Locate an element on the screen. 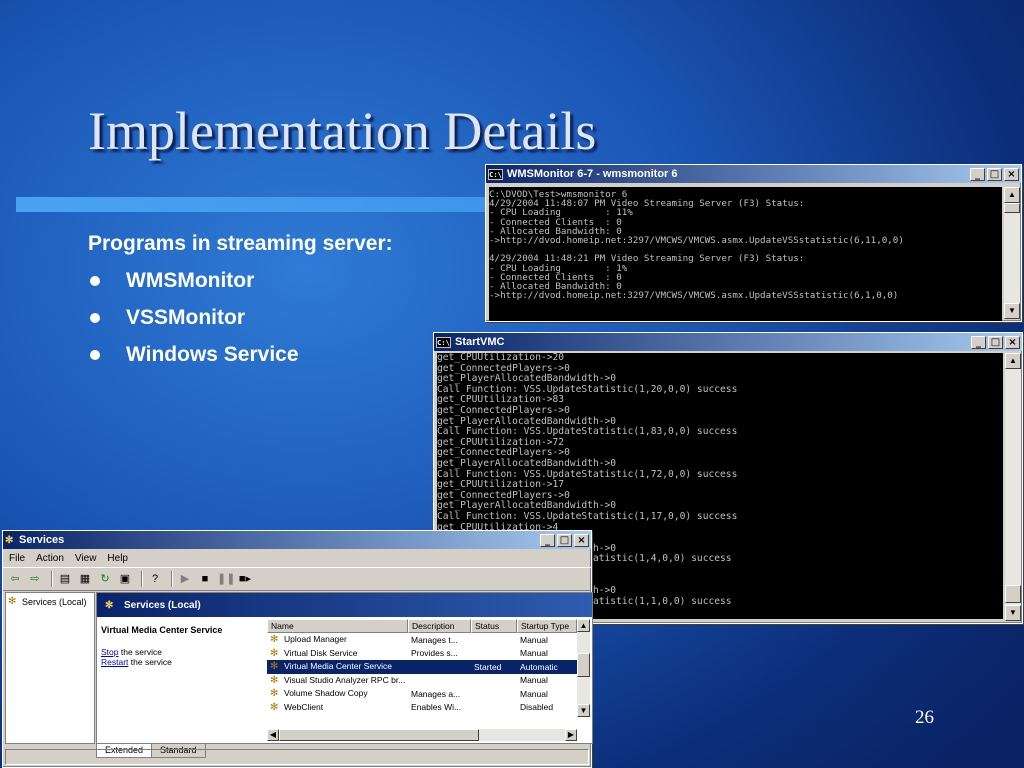  restart-icon: ■▸ is located at coordinates (245, 579).